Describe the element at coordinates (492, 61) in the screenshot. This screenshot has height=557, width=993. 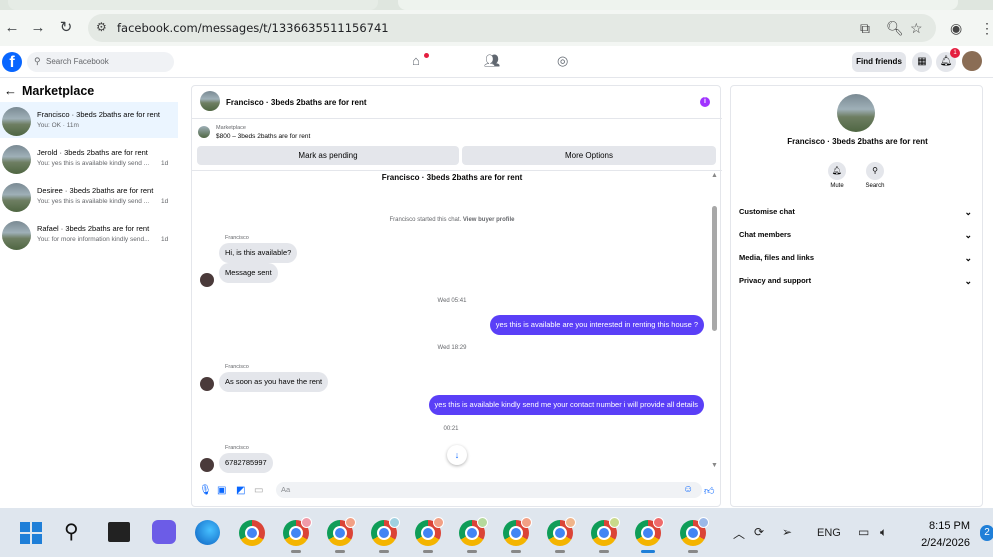
I see `friends-icon: 👥︎` at that location.